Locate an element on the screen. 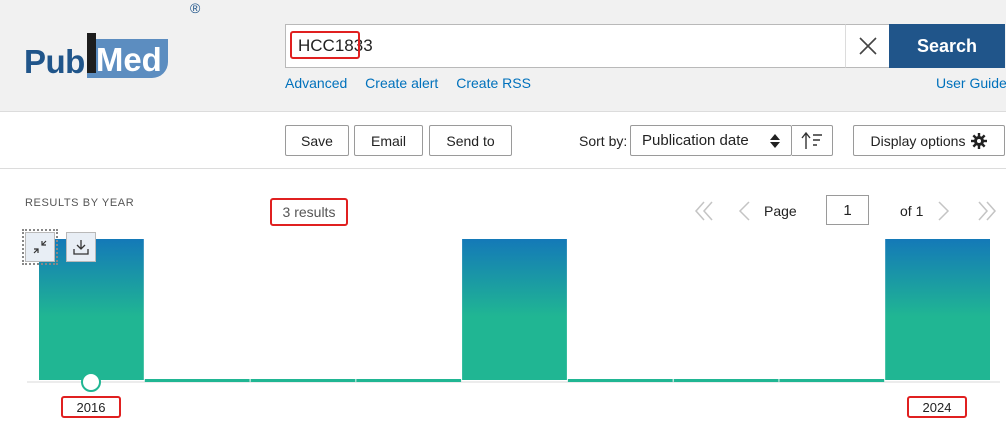  chart-bar-2022 is located at coordinates (726, 380).